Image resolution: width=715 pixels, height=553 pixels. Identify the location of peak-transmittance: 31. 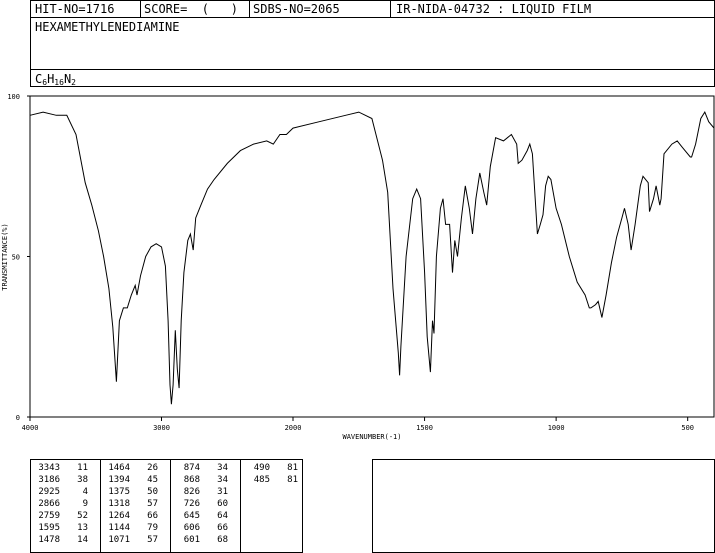
(222, 492).